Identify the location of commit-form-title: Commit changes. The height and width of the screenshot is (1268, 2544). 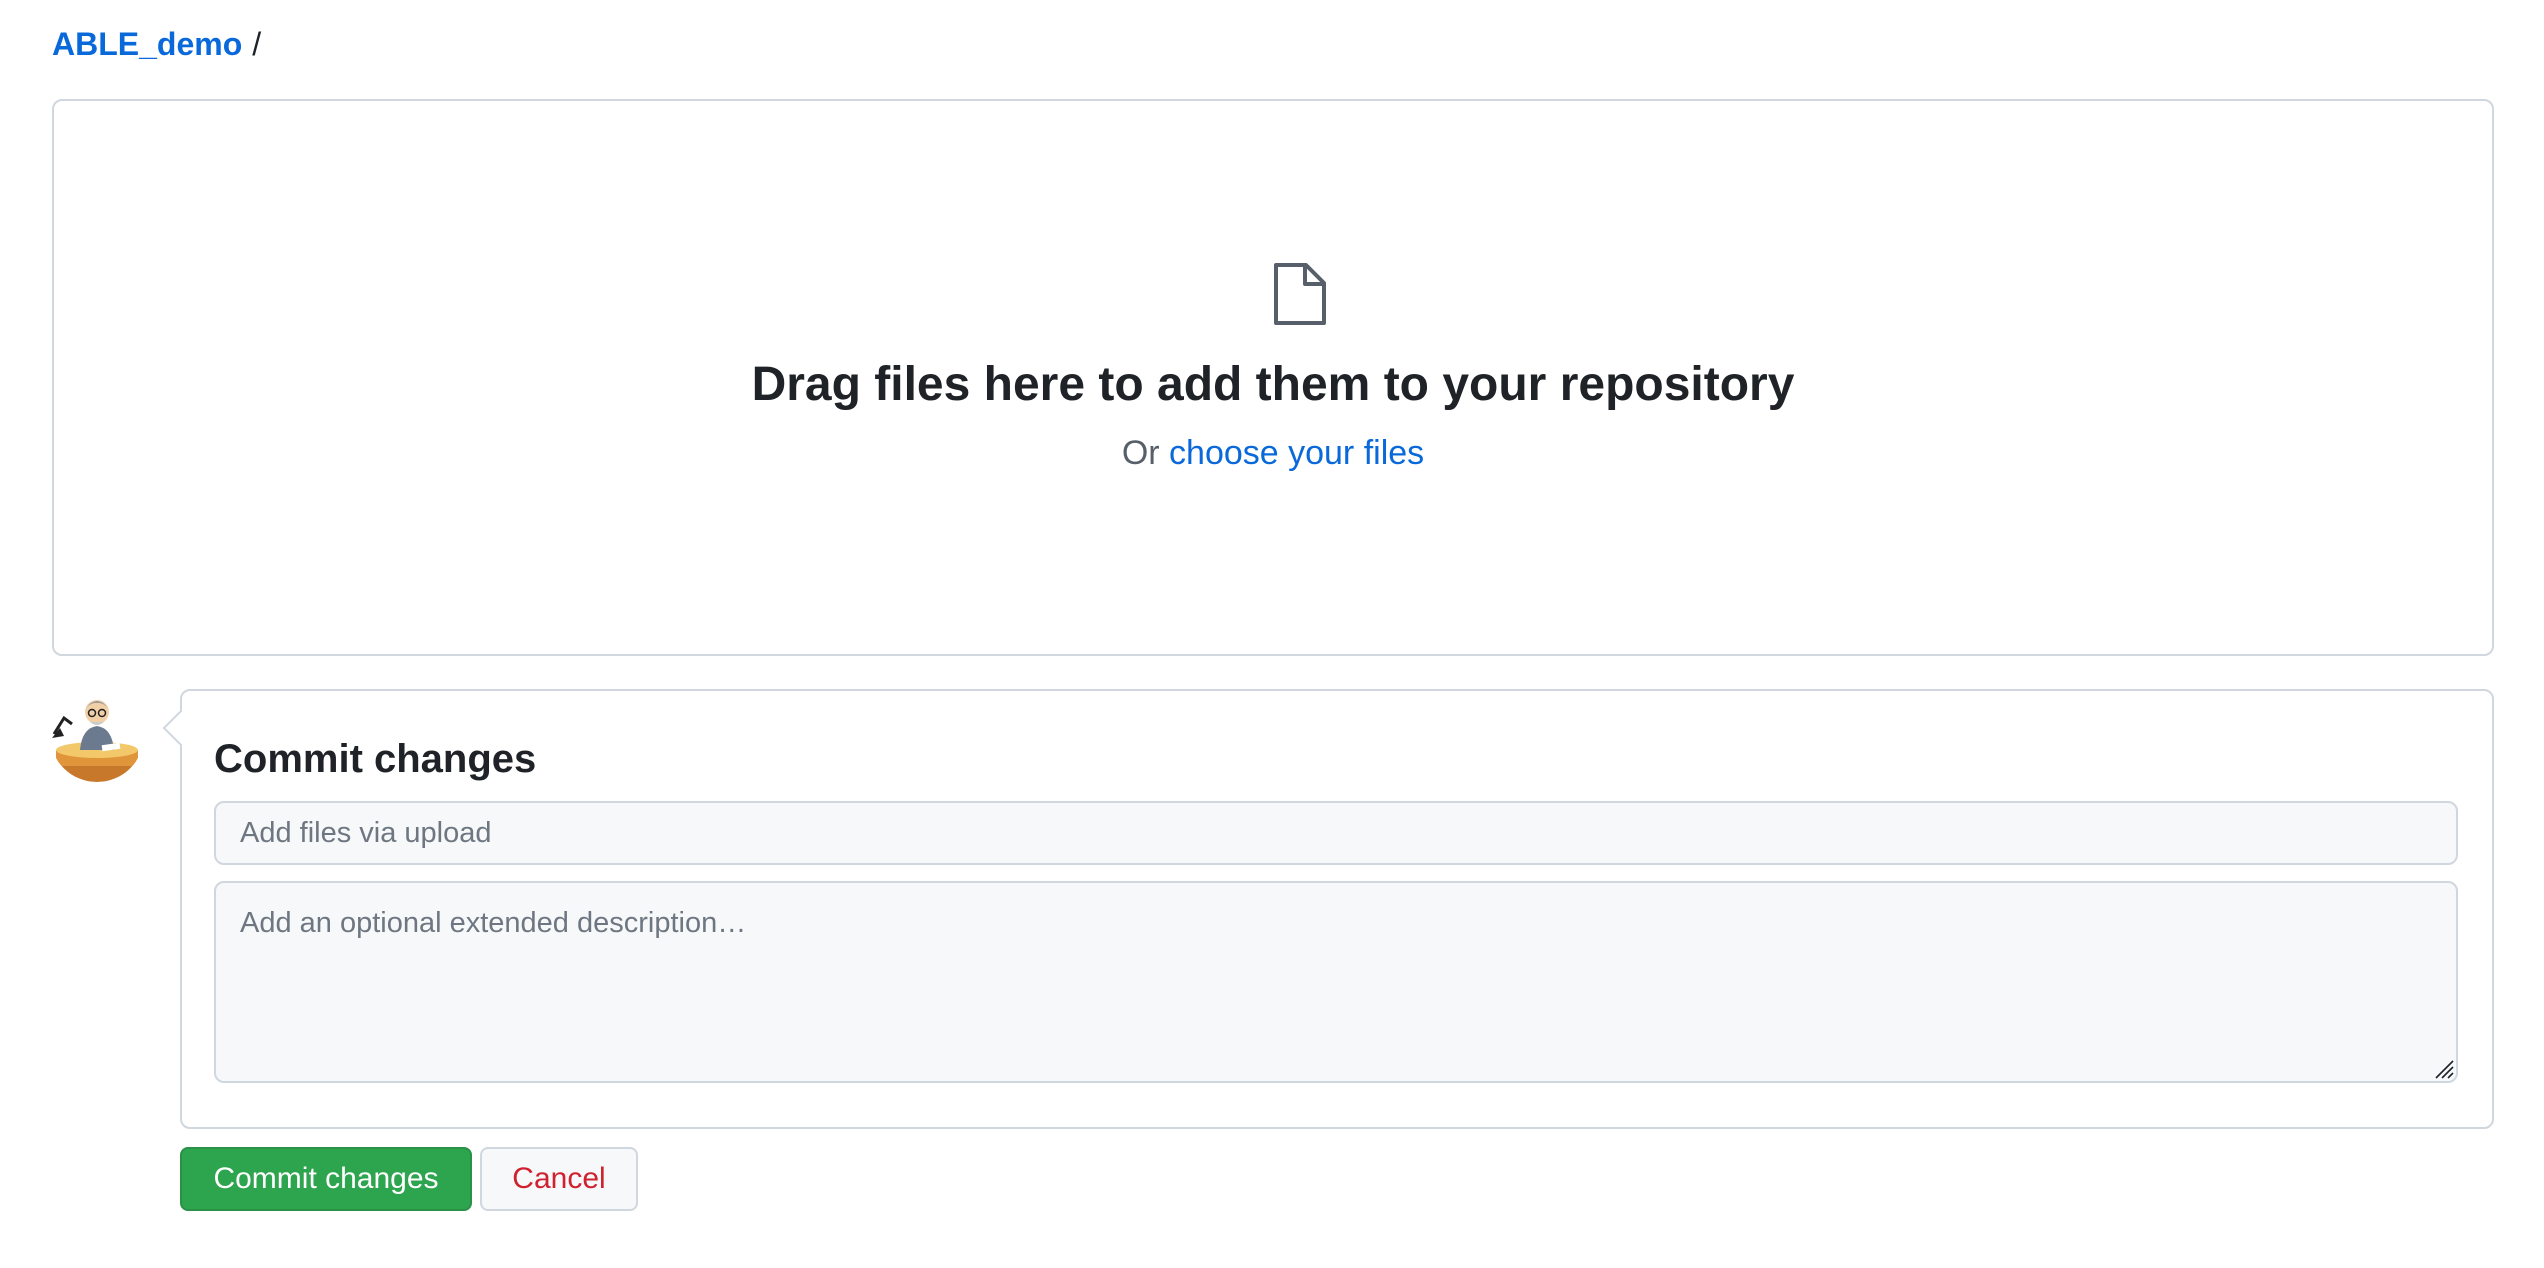
(375, 759).